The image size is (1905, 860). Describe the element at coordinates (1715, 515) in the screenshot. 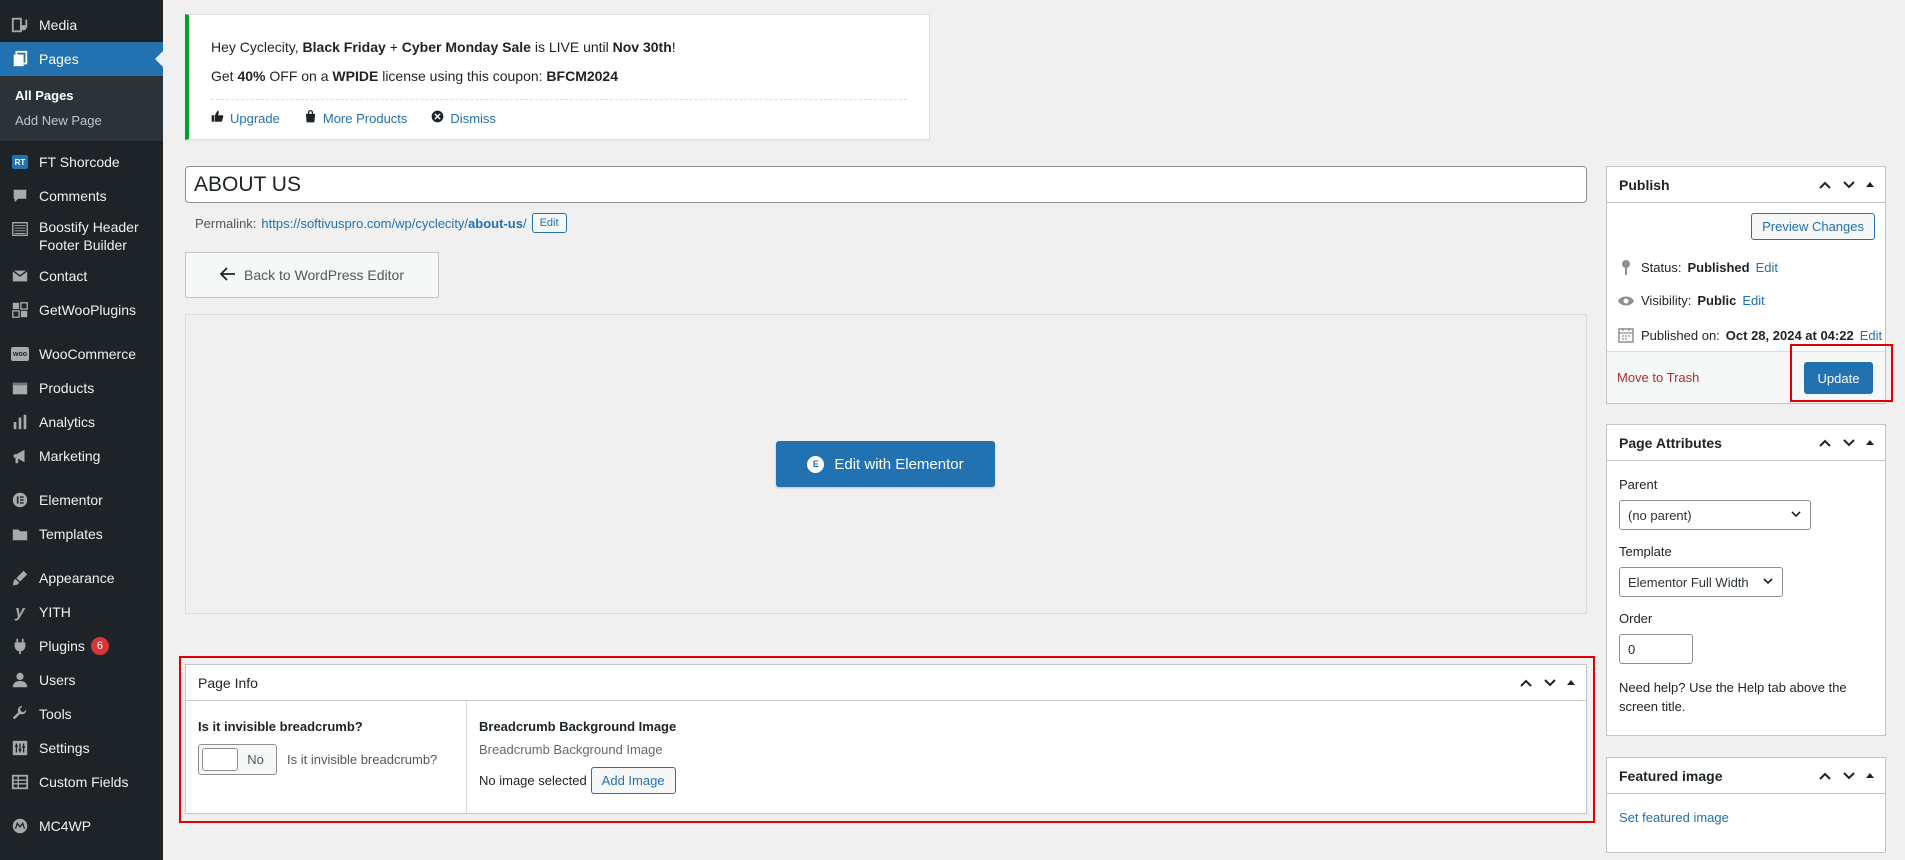

I see `parent-select: (no parent)` at that location.